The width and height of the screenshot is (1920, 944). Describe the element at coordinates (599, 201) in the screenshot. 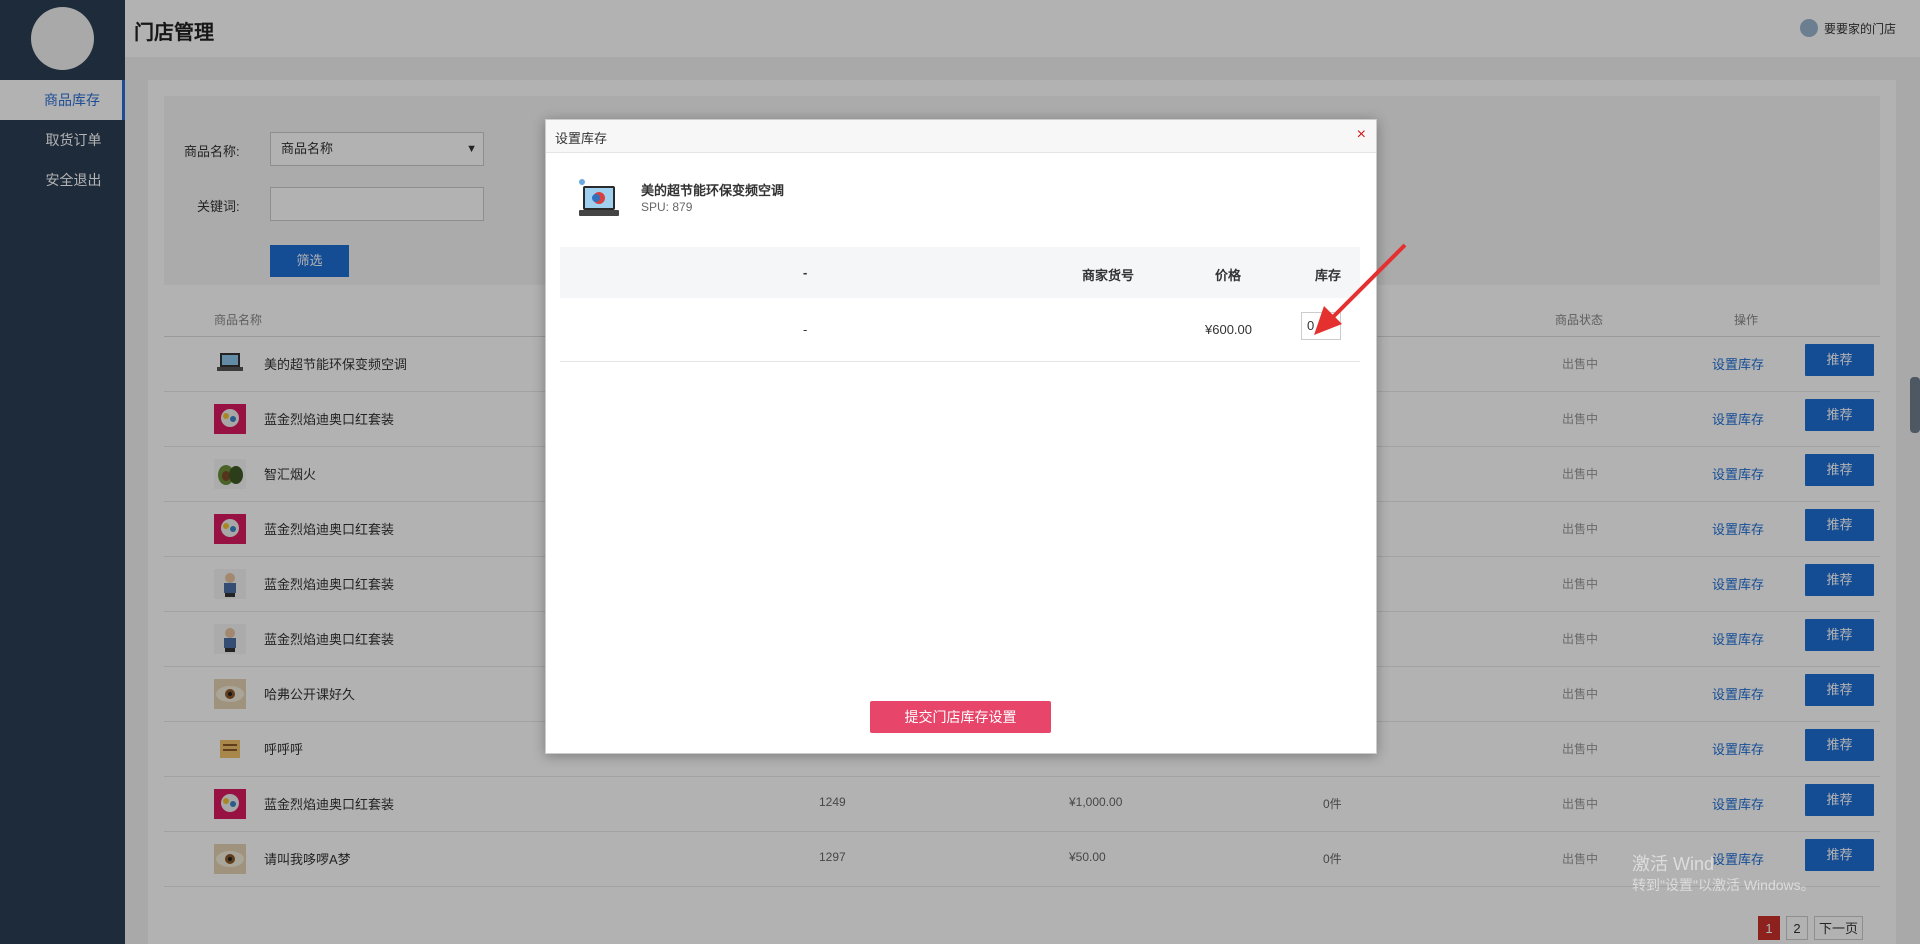

I see `product-image` at that location.